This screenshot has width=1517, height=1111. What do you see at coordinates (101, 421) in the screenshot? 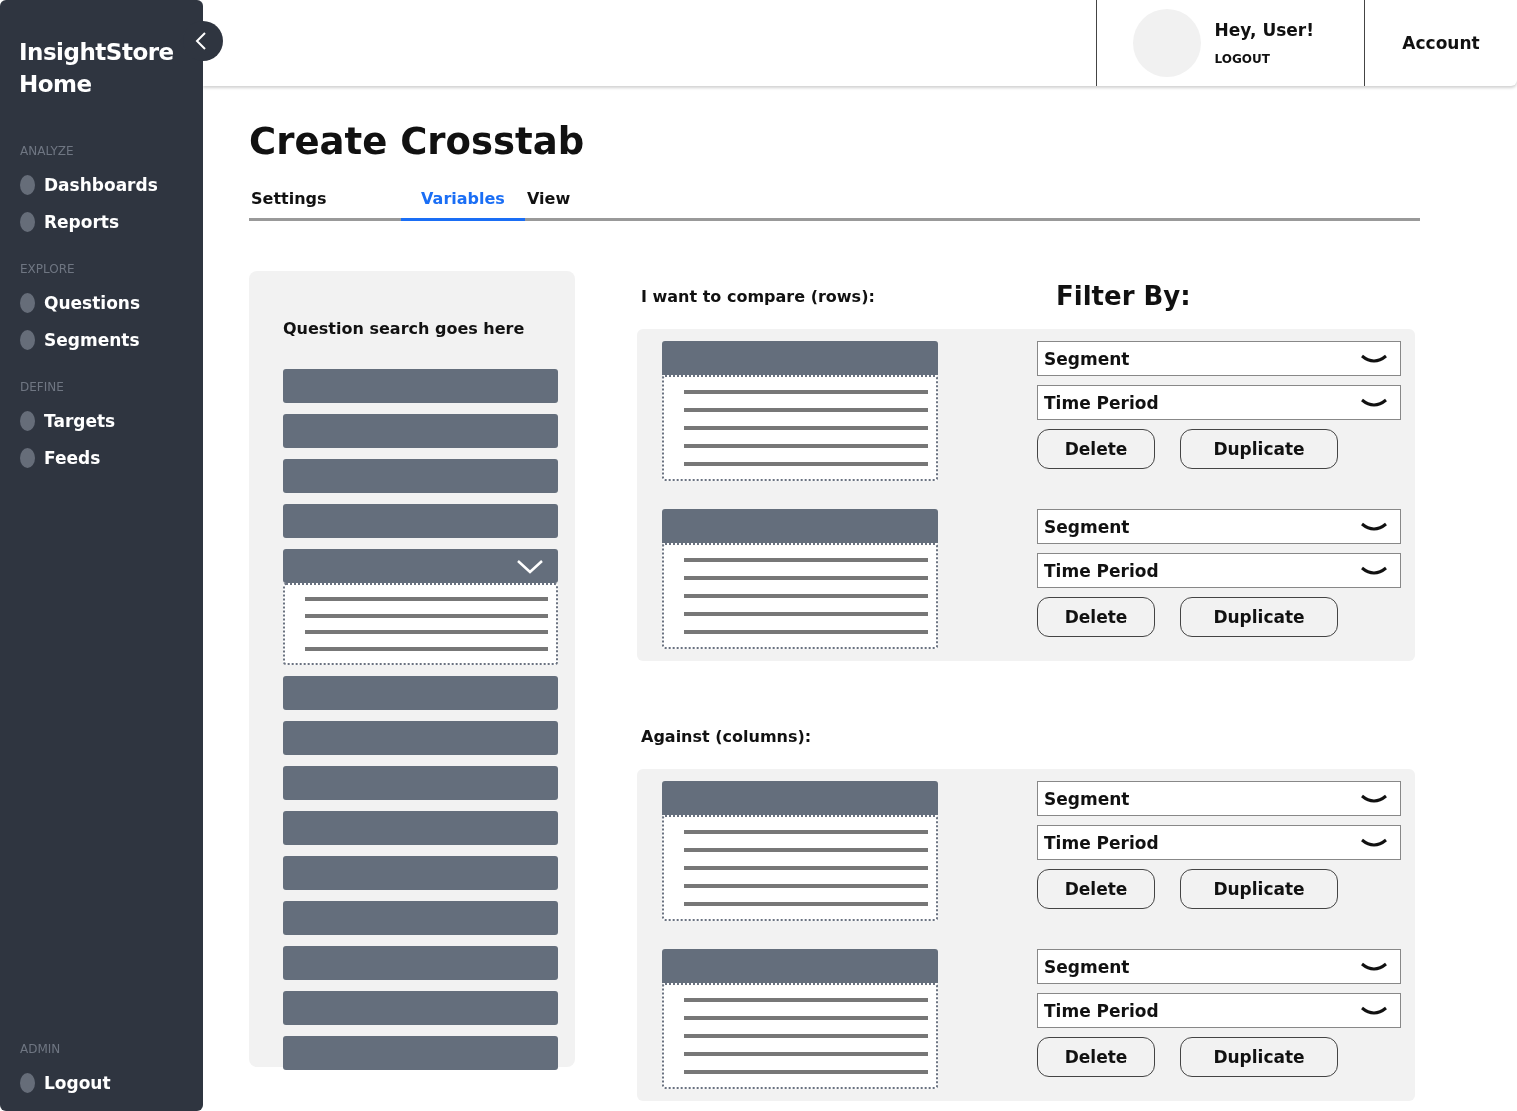
I see `nav-item: Targets` at bounding box center [101, 421].